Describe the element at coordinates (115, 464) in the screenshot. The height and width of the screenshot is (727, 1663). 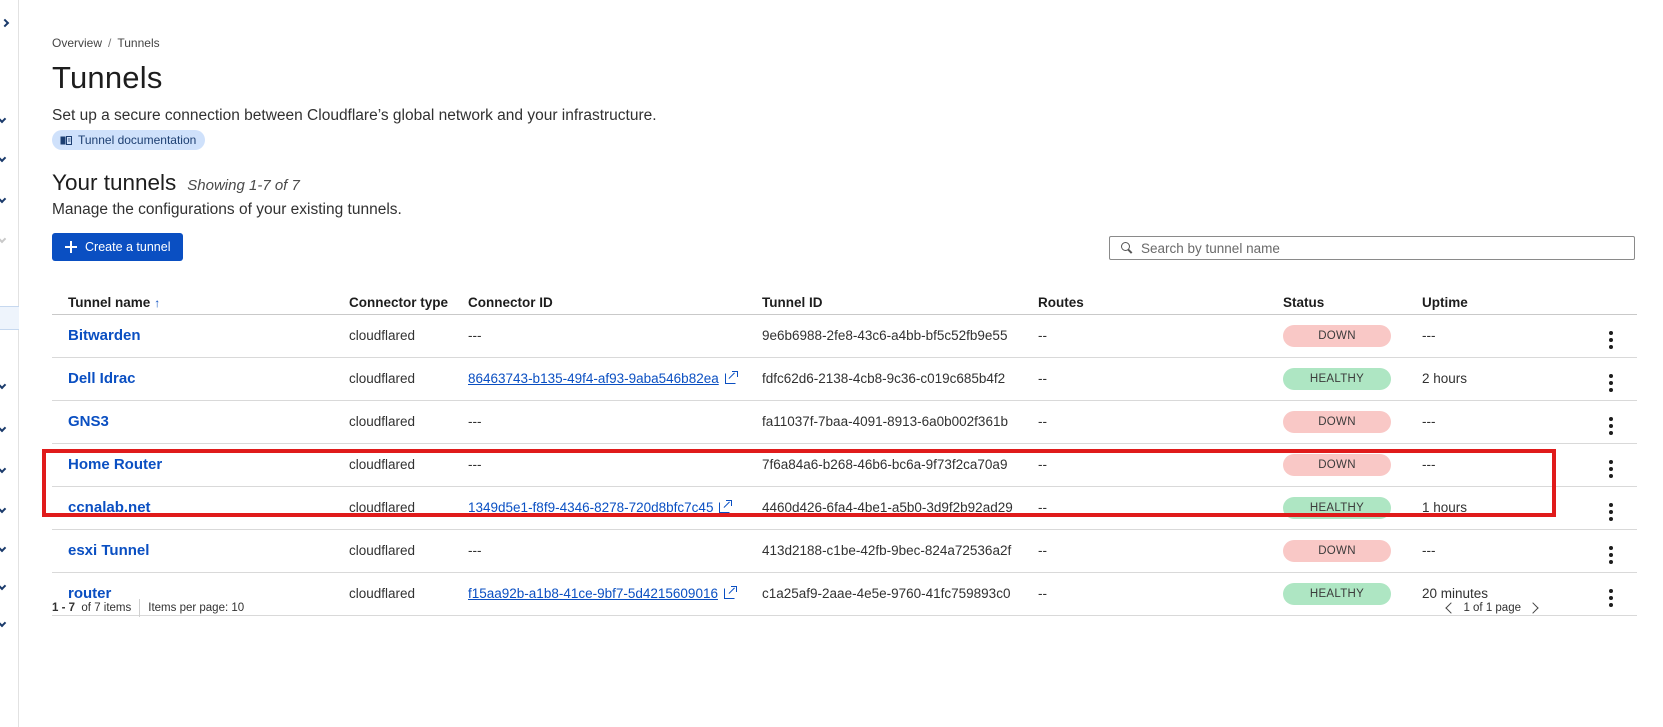
I see `tunnel-name-link: Home Router` at that location.